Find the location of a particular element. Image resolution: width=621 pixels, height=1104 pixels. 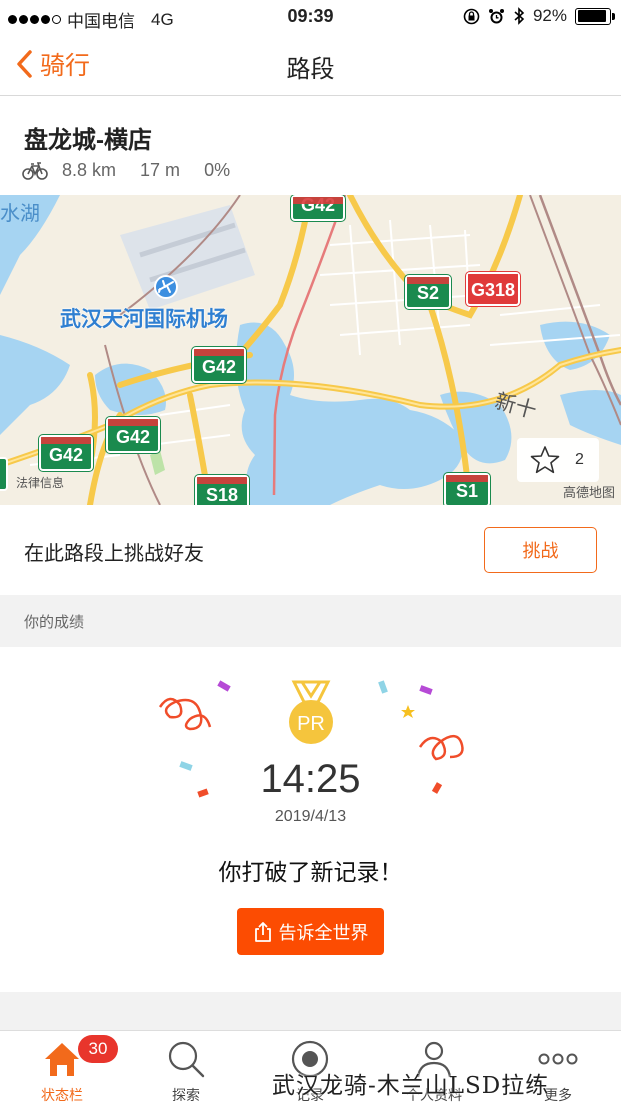

tab-dashboard: 30 状态栏 is located at coordinates (62, 1067).